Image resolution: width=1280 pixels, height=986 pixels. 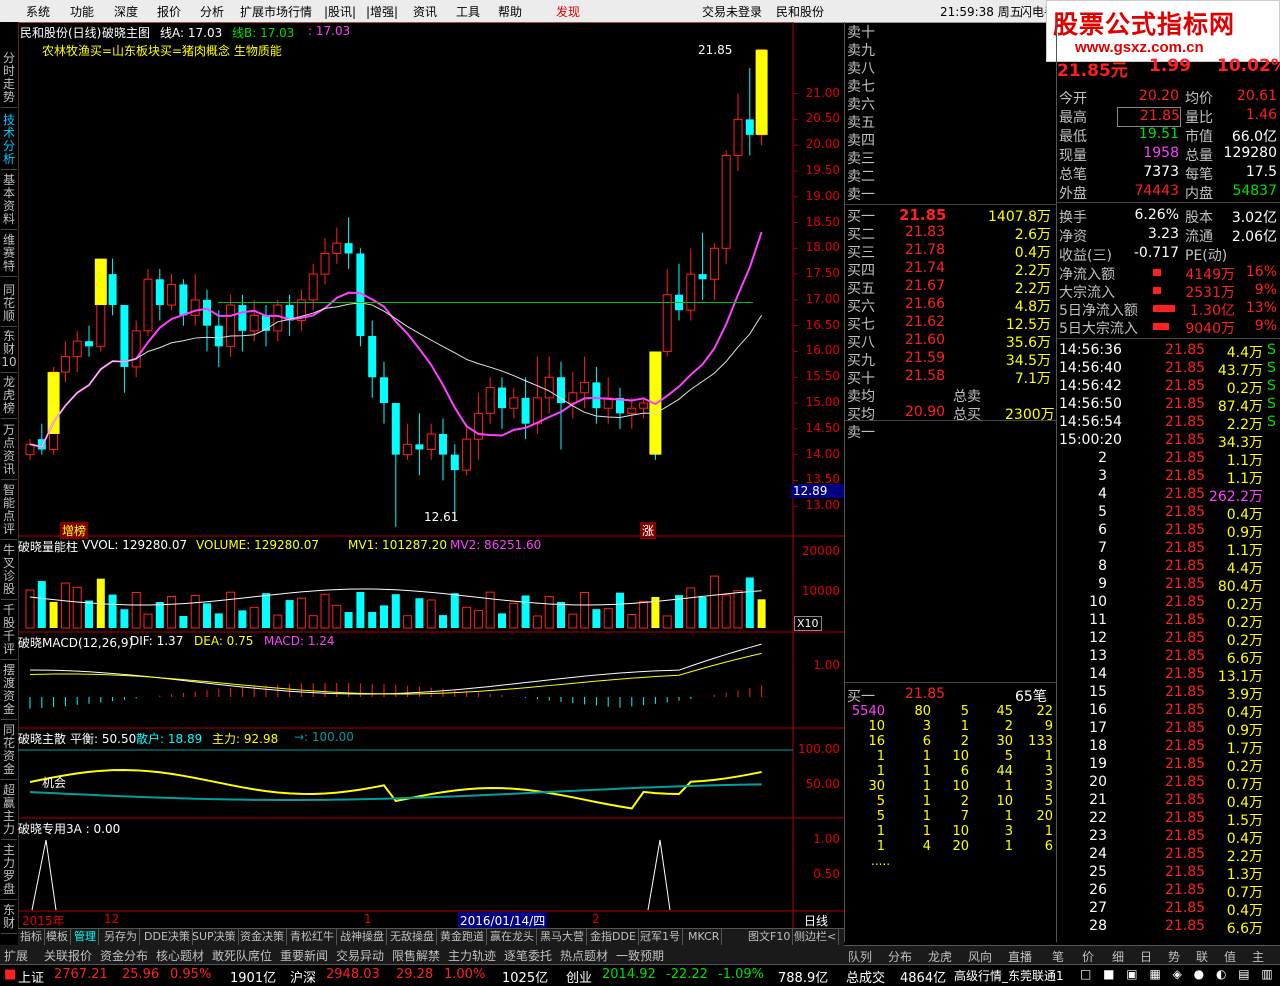 What do you see at coordinates (31, 937) in the screenshot?
I see `tab-0: 指标` at bounding box center [31, 937].